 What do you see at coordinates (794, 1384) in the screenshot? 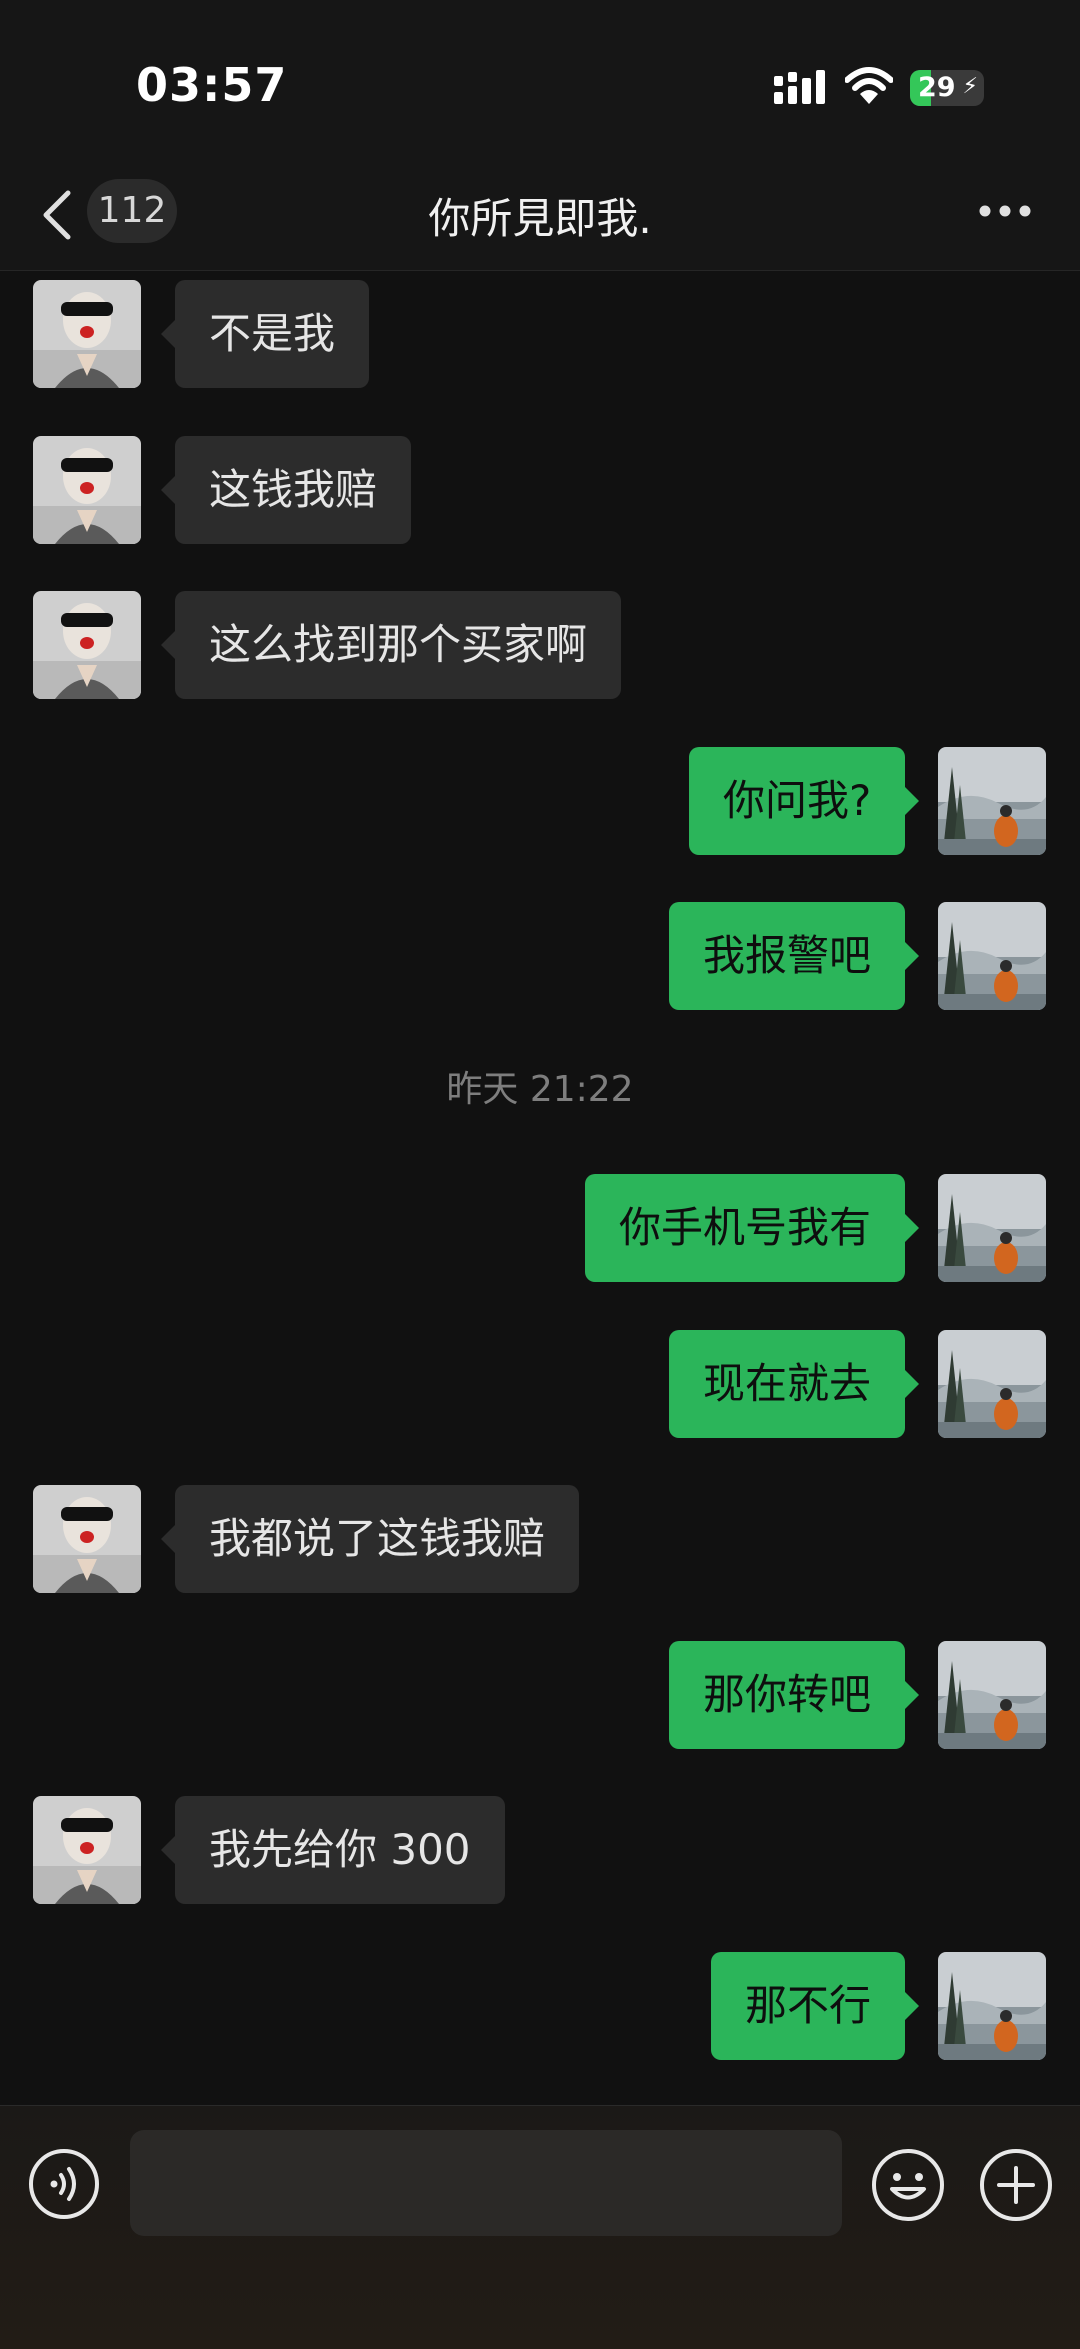
I see `message-bubble: 现在就去` at bounding box center [794, 1384].